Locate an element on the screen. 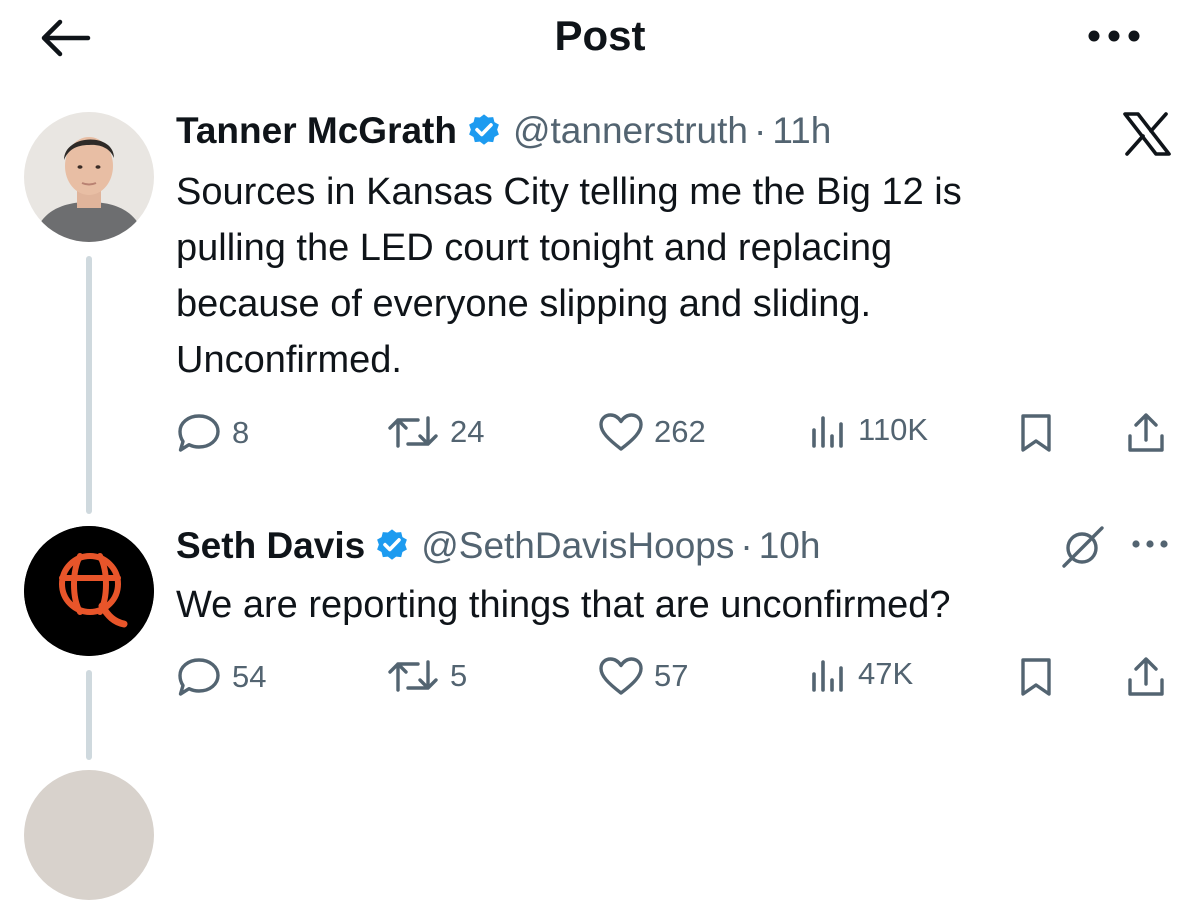  like-button: 262 is located at coordinates (652, 432).